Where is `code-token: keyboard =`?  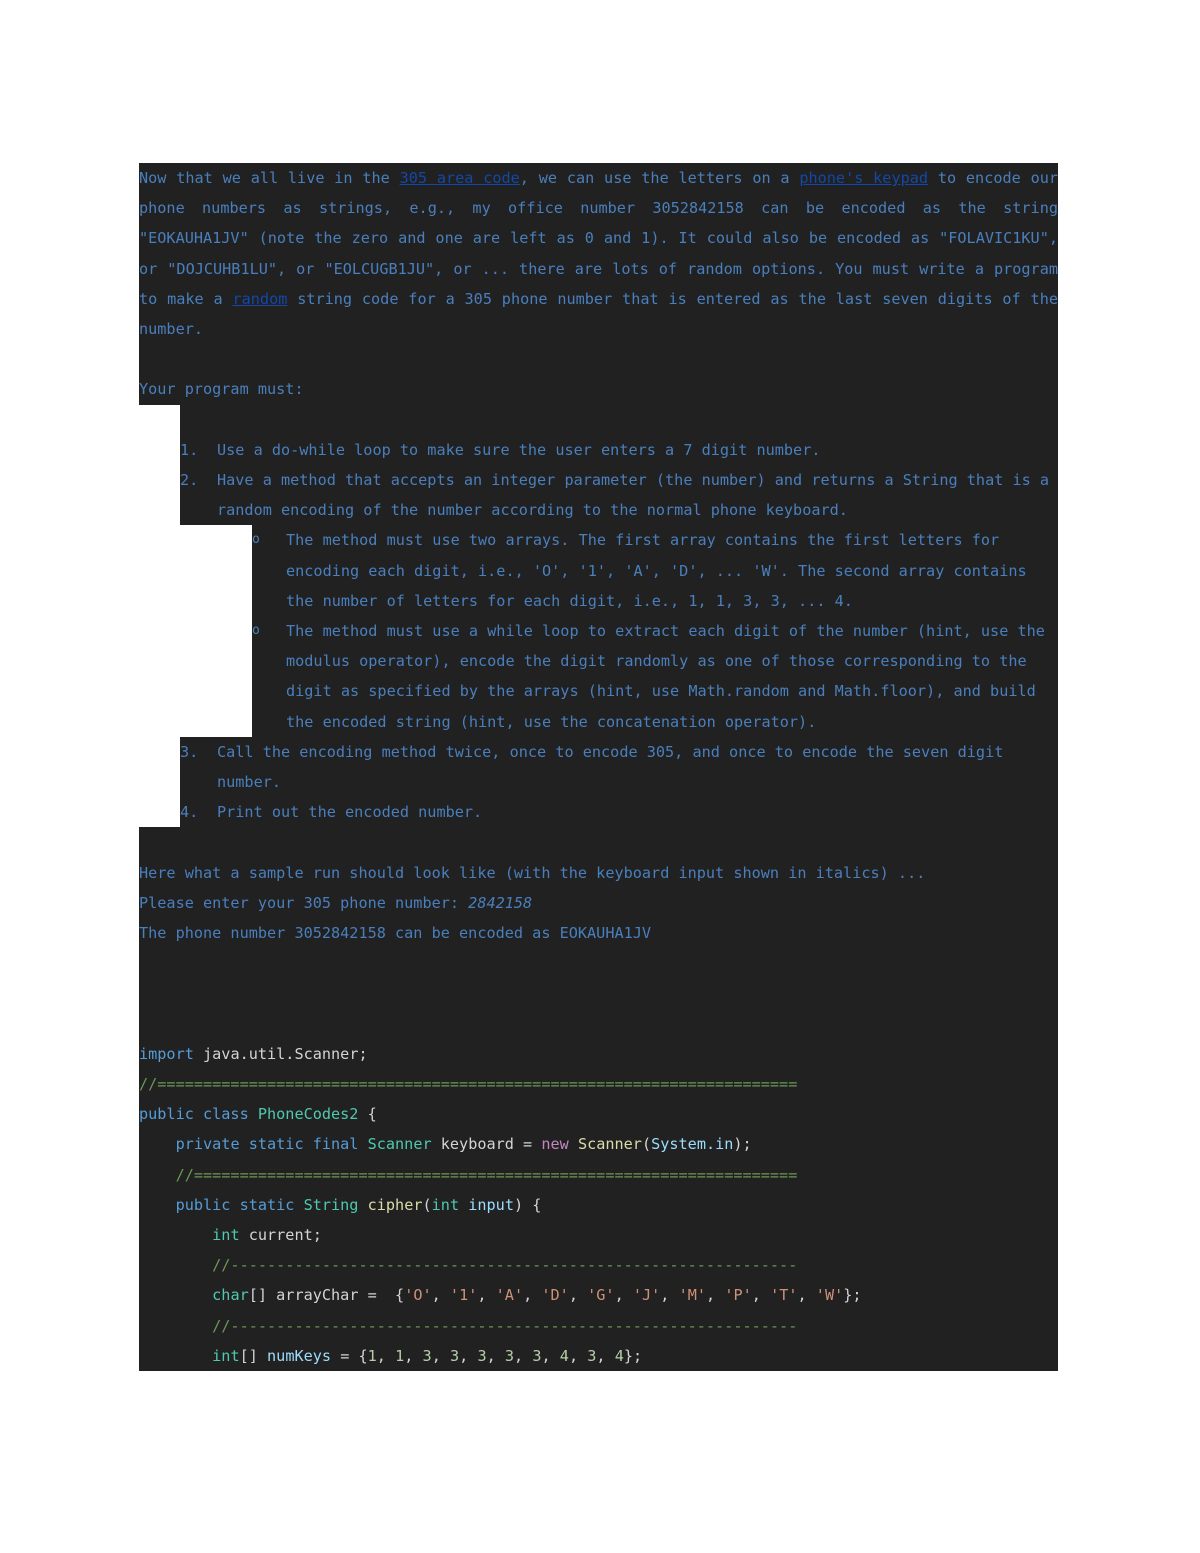 code-token: keyboard = is located at coordinates (486, 1144).